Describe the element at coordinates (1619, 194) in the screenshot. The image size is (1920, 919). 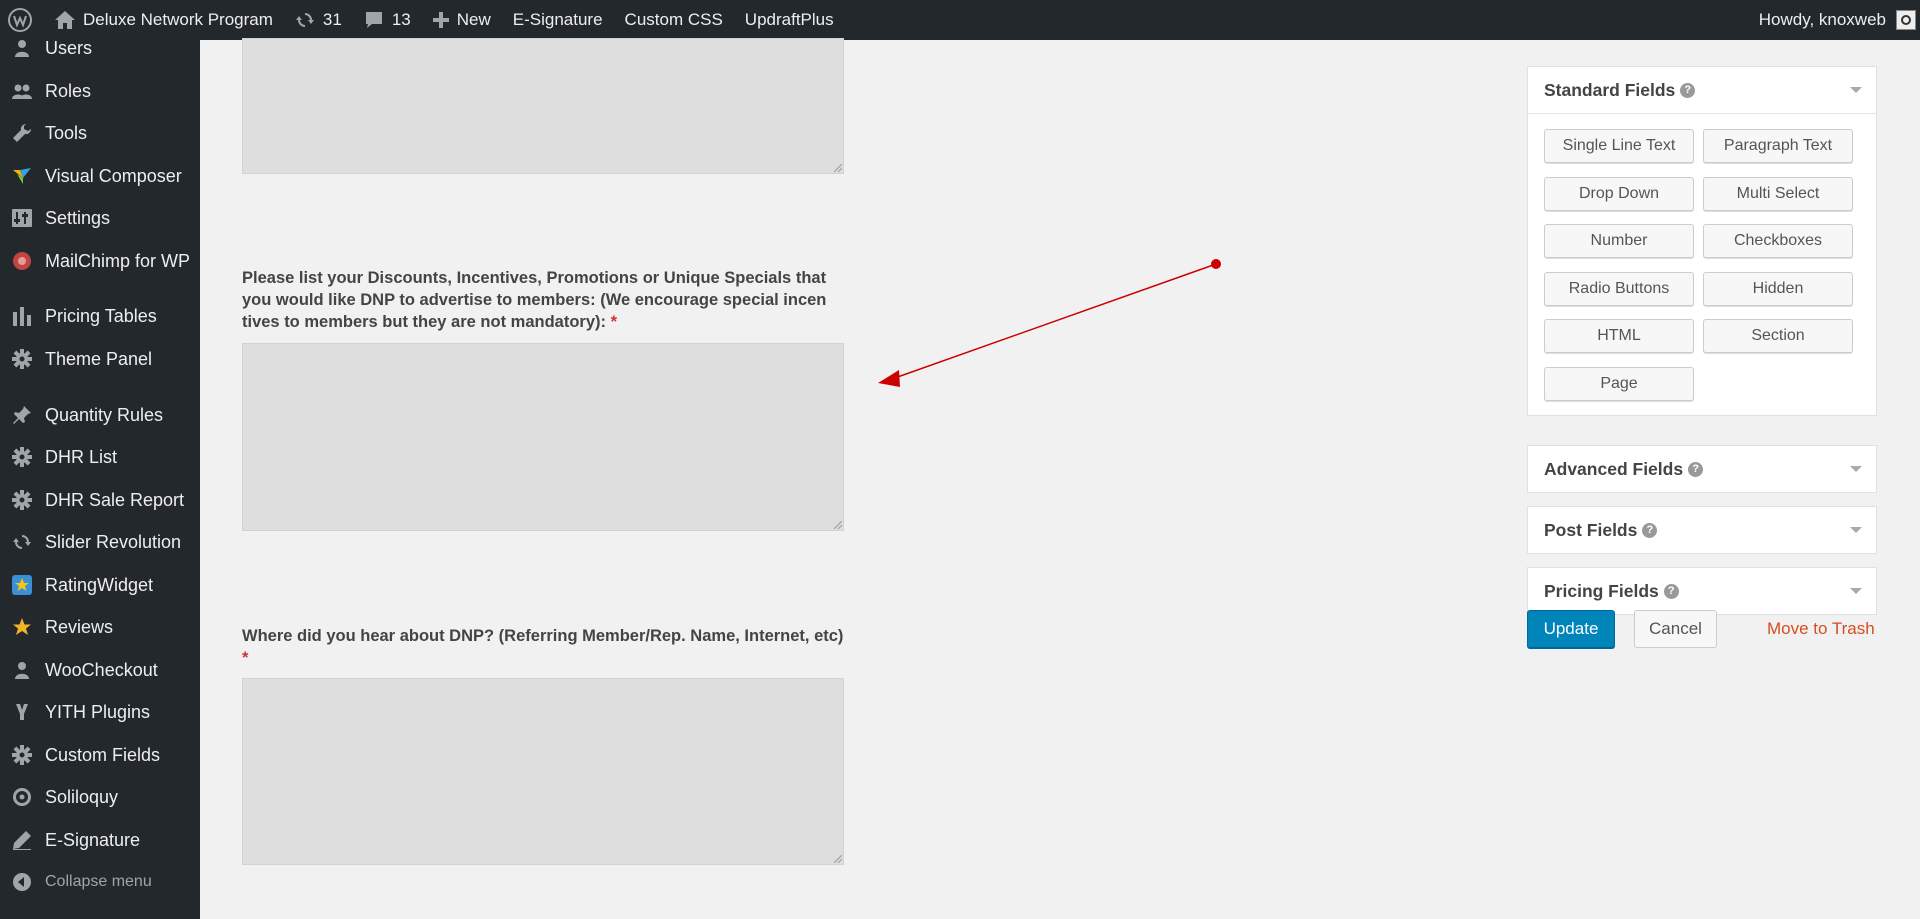
I see `drop-down-button: Drop Down` at that location.